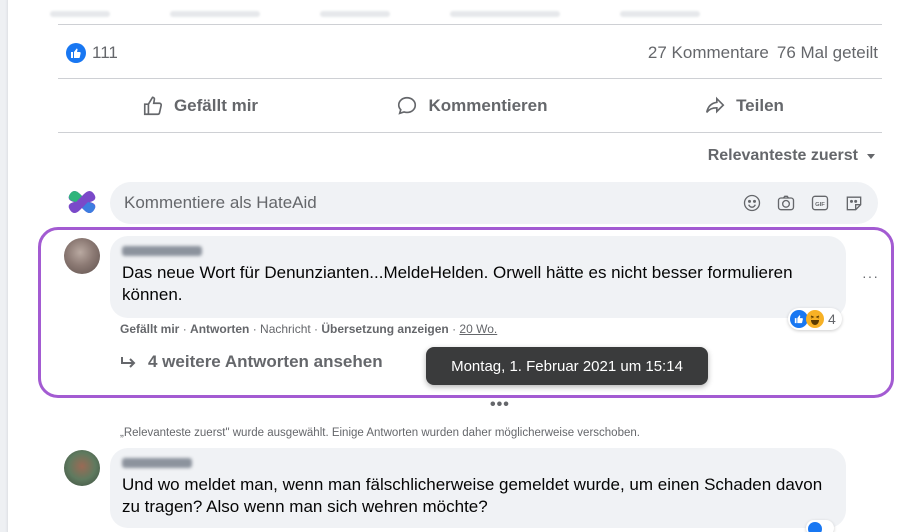 Image resolution: width=906 pixels, height=532 pixels. I want to click on reply-arrow-icon, so click(128, 362).